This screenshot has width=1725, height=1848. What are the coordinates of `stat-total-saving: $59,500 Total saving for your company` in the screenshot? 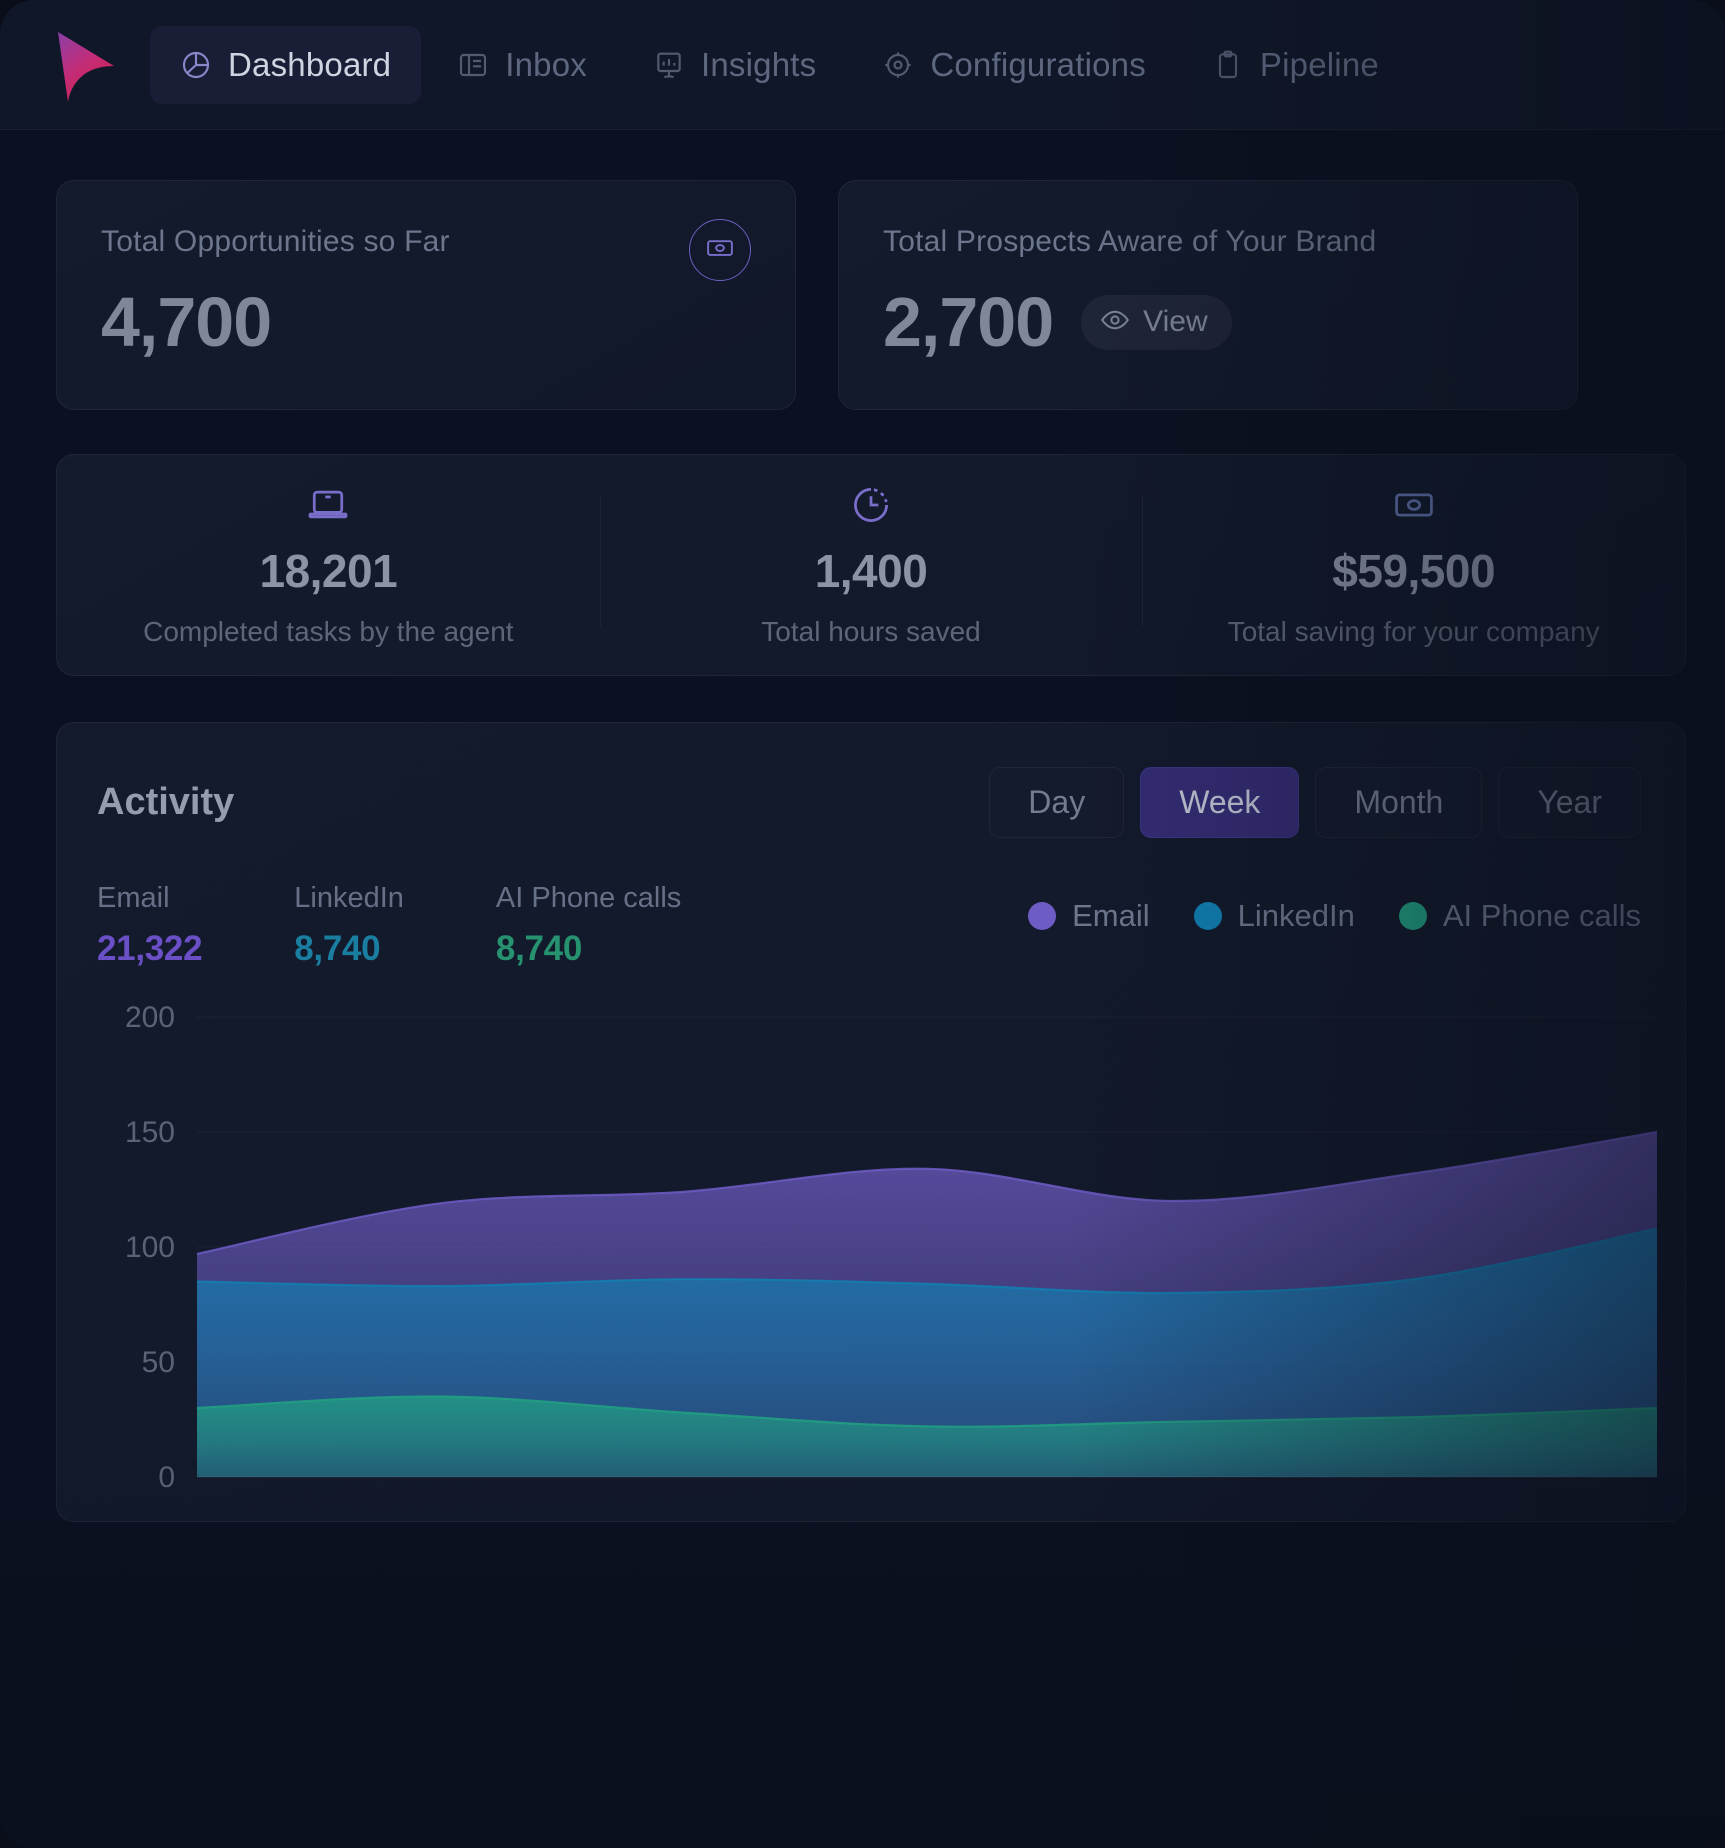 It's located at (1413, 565).